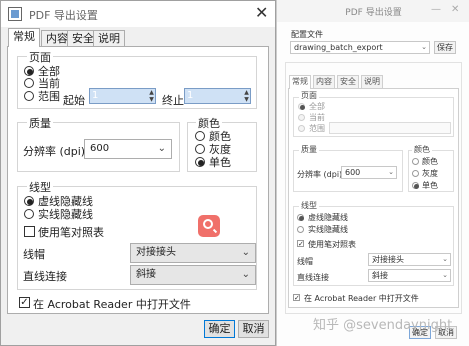 This screenshot has width=469, height=346. Describe the element at coordinates (373, 11) in the screenshot. I see `title-bar: PDF 导出设置 — ✕` at that location.